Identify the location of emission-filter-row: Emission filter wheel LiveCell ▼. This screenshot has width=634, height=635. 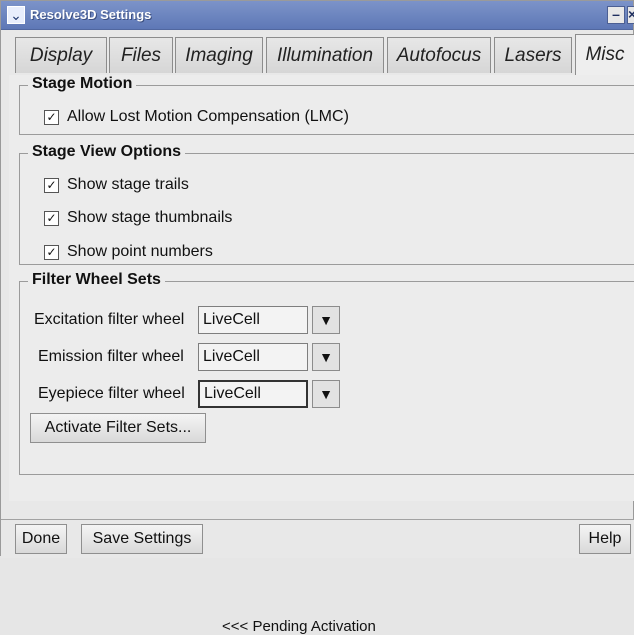
(189, 357).